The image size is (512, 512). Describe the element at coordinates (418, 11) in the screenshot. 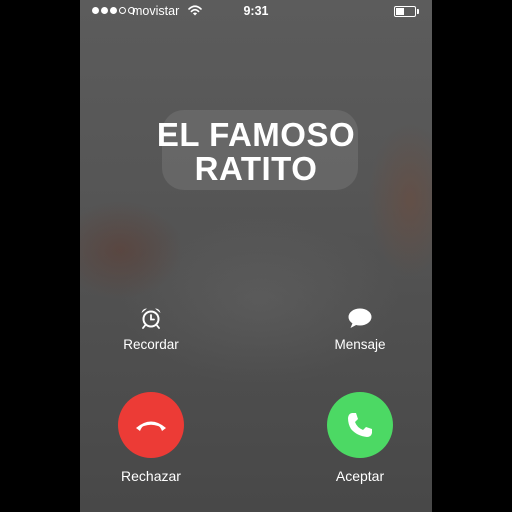

I see `battery-tip` at that location.